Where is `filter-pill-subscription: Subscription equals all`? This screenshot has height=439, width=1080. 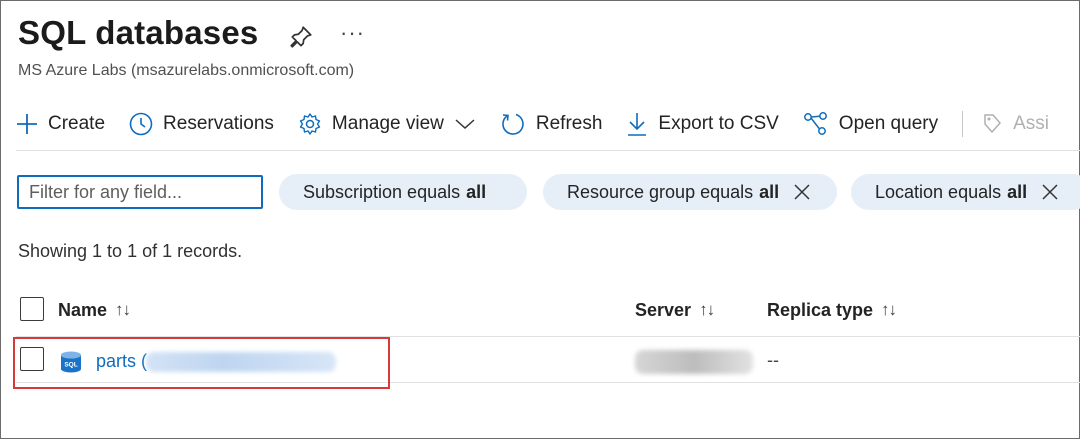
filter-pill-subscription: Subscription equals all is located at coordinates (403, 192).